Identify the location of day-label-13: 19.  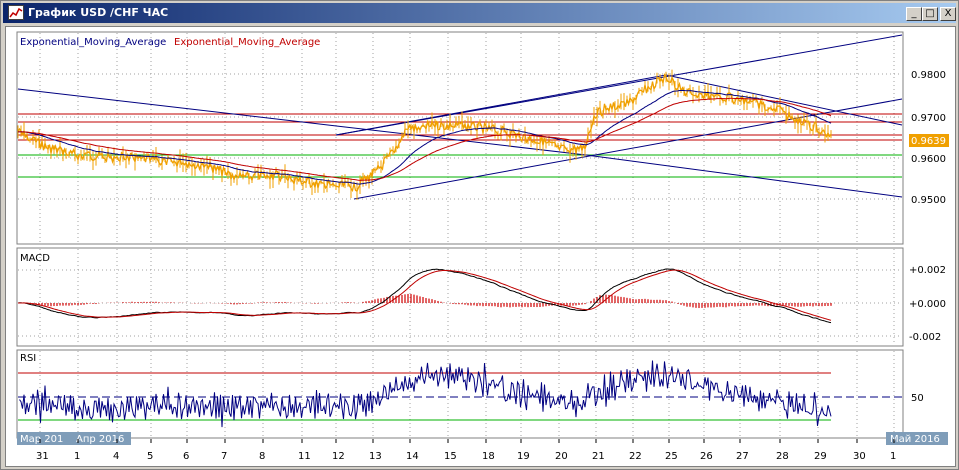
(523, 456).